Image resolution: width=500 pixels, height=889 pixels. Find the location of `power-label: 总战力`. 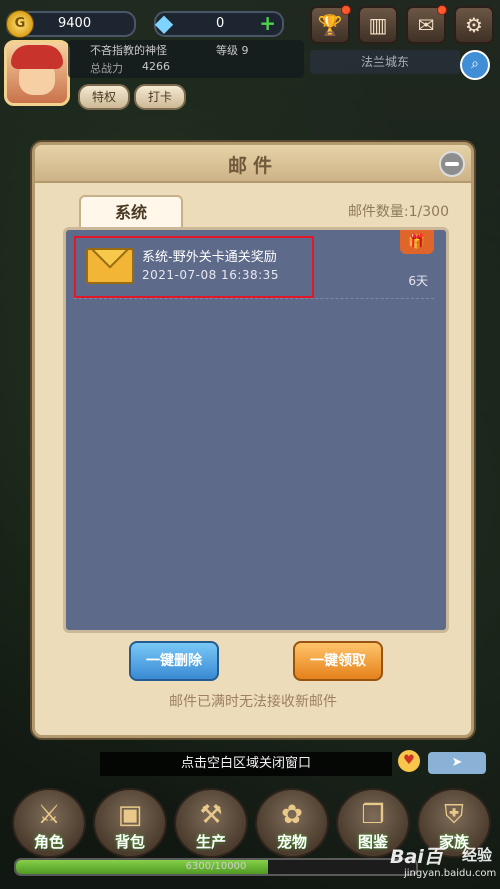

power-label: 总战力 is located at coordinates (106, 68).